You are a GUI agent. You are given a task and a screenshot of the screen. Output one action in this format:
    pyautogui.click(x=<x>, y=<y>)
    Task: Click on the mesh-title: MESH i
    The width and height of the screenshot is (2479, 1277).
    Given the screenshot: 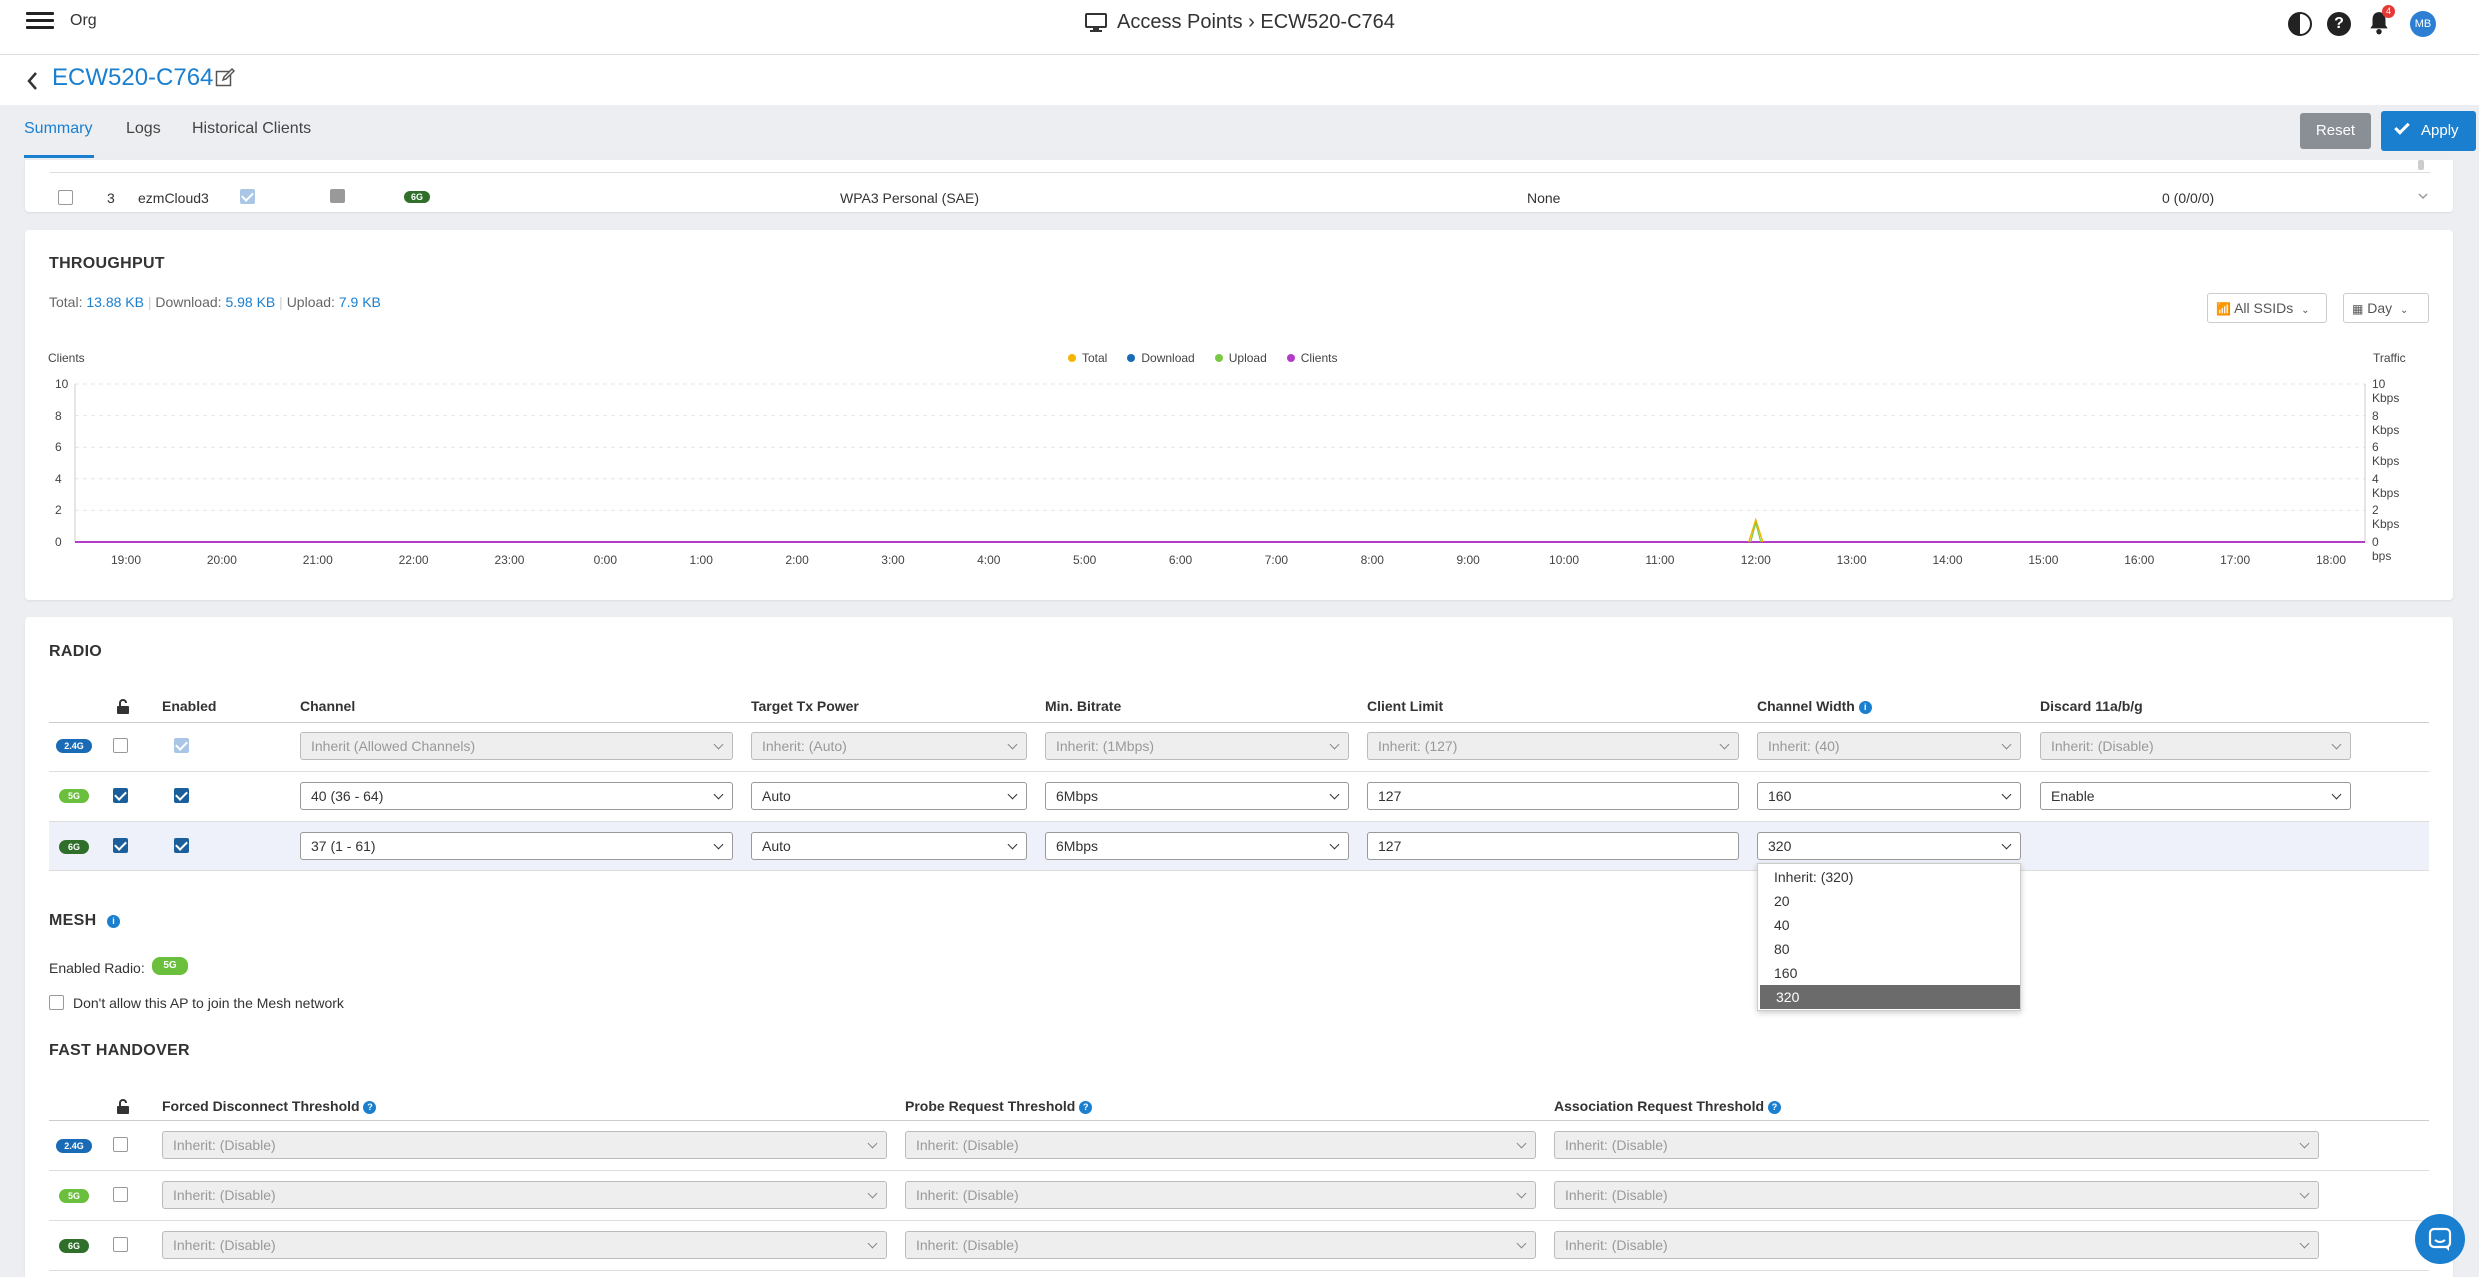 What is the action you would take?
    pyautogui.click(x=85, y=921)
    